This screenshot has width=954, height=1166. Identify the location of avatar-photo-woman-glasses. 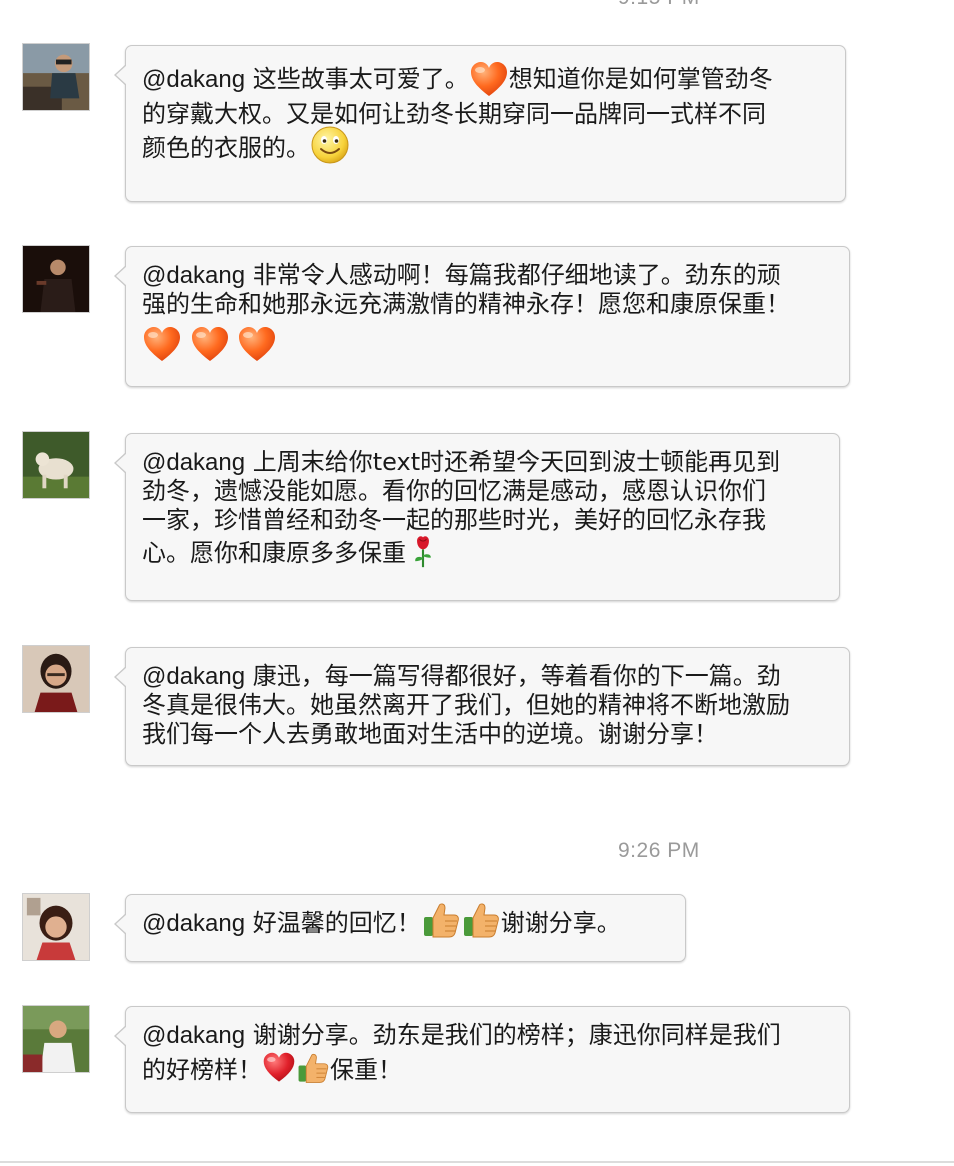
(56, 679).